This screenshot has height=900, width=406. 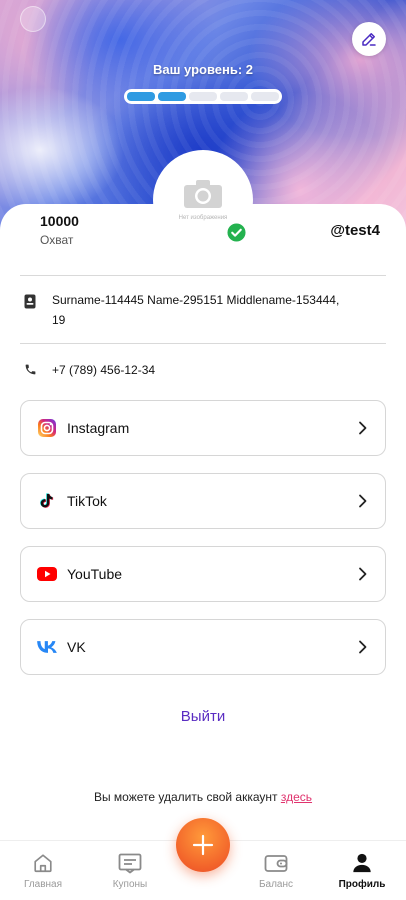 I want to click on nav-label: Главная, so click(x=43, y=884).